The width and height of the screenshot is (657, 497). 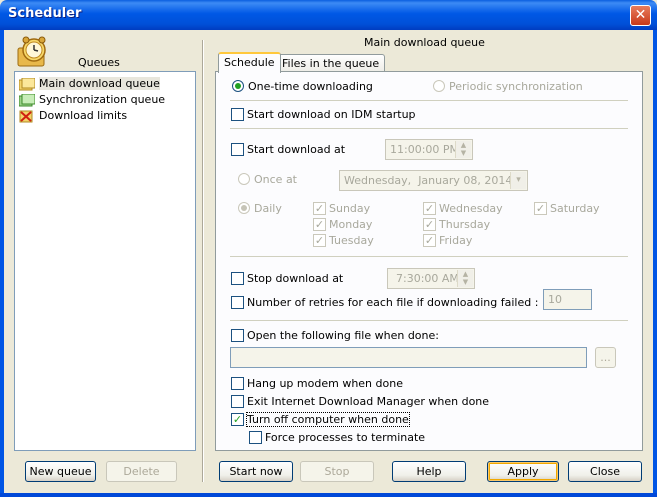 I want to click on date-picker: Wednesday, January 08, 2014 ▾, so click(x=433, y=180).